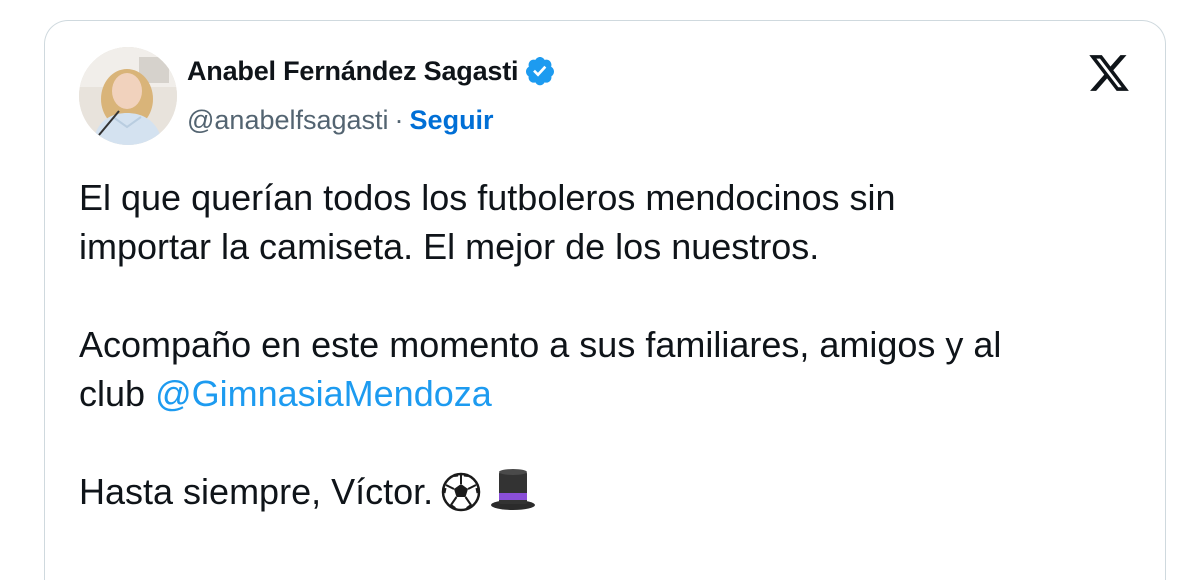 Image resolution: width=1200 pixels, height=580 pixels. I want to click on verified-badge-icon, so click(540, 71).